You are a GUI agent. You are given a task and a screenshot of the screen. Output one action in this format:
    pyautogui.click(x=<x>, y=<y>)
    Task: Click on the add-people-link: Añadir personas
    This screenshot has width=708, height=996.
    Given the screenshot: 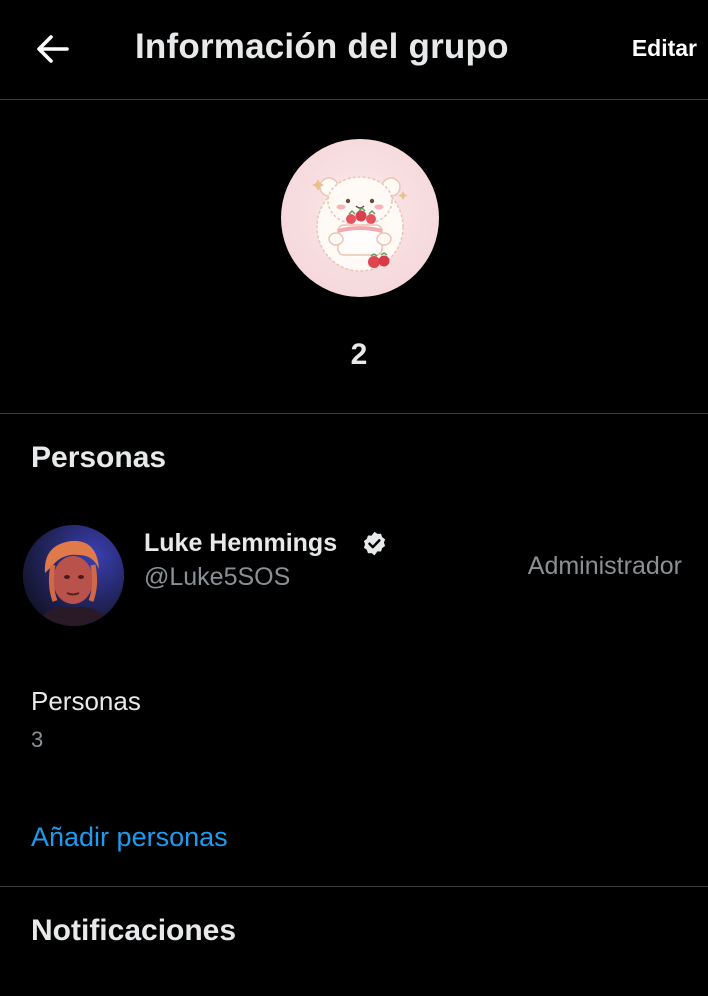 What is the action you would take?
    pyautogui.click(x=129, y=837)
    